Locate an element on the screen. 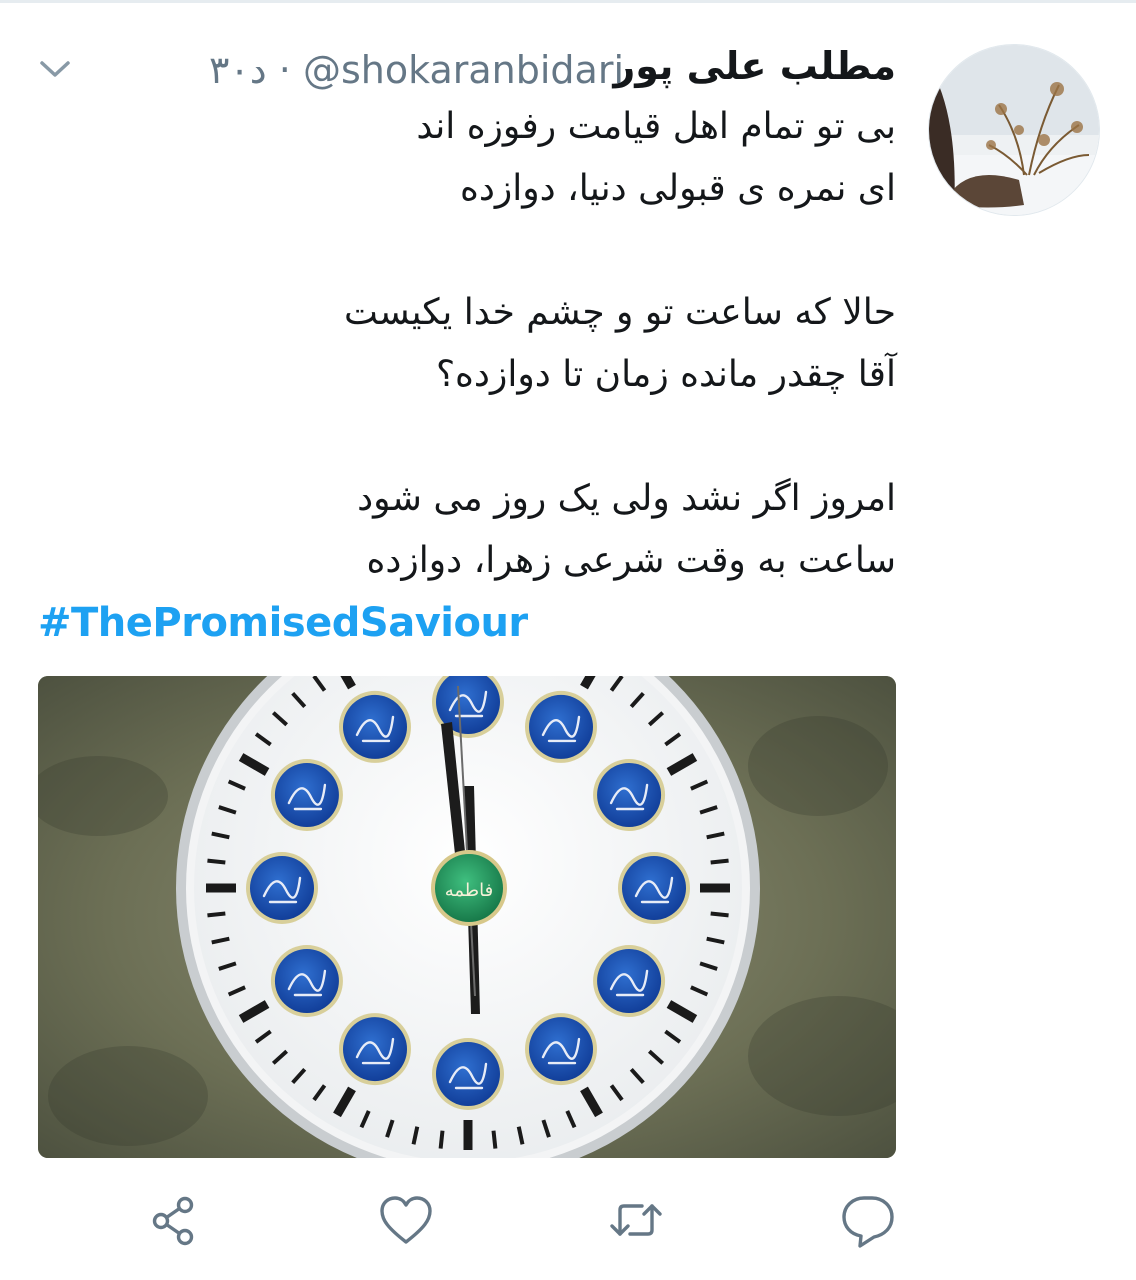 The image size is (1136, 1280). author-avatar is located at coordinates (1014, 130).